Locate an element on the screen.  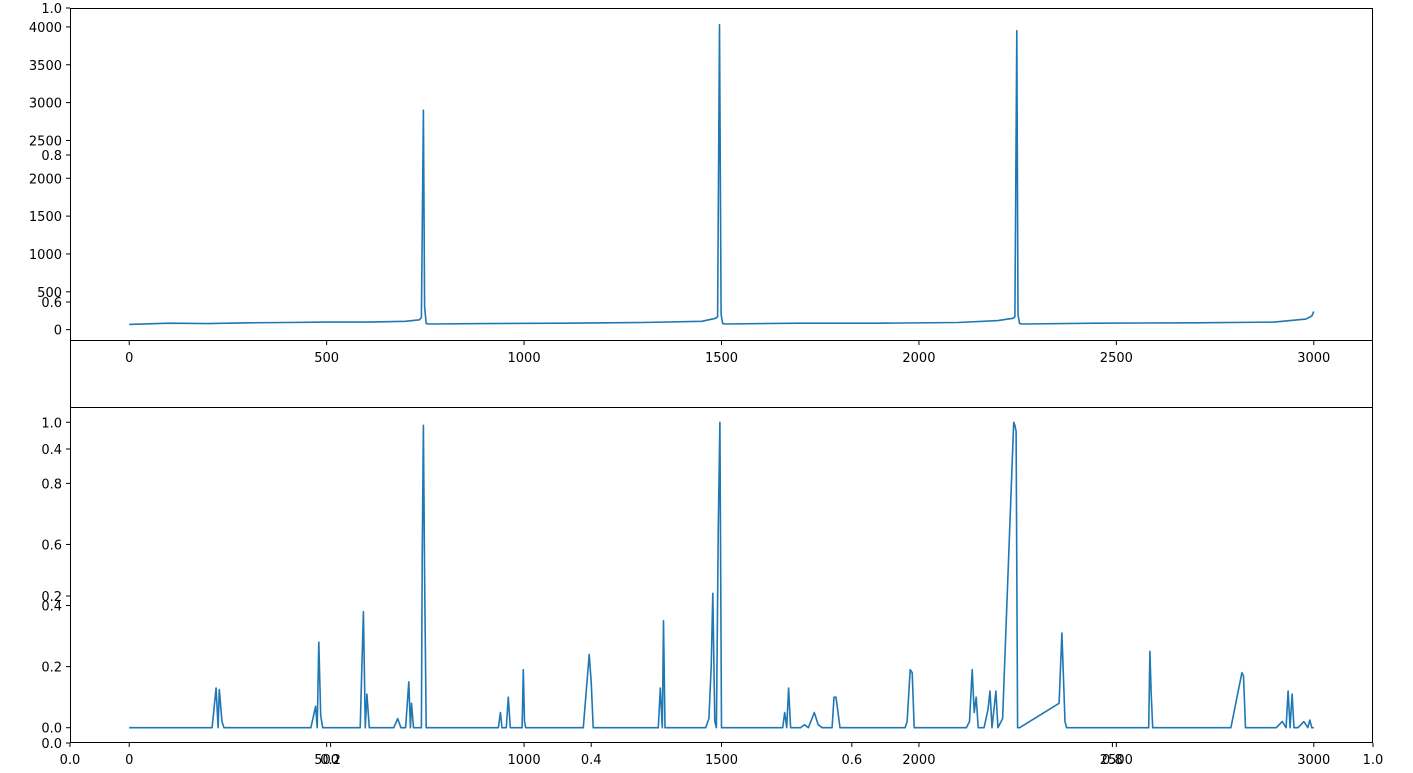
top-x-tick: 1500 is located at coordinates (721, 353).